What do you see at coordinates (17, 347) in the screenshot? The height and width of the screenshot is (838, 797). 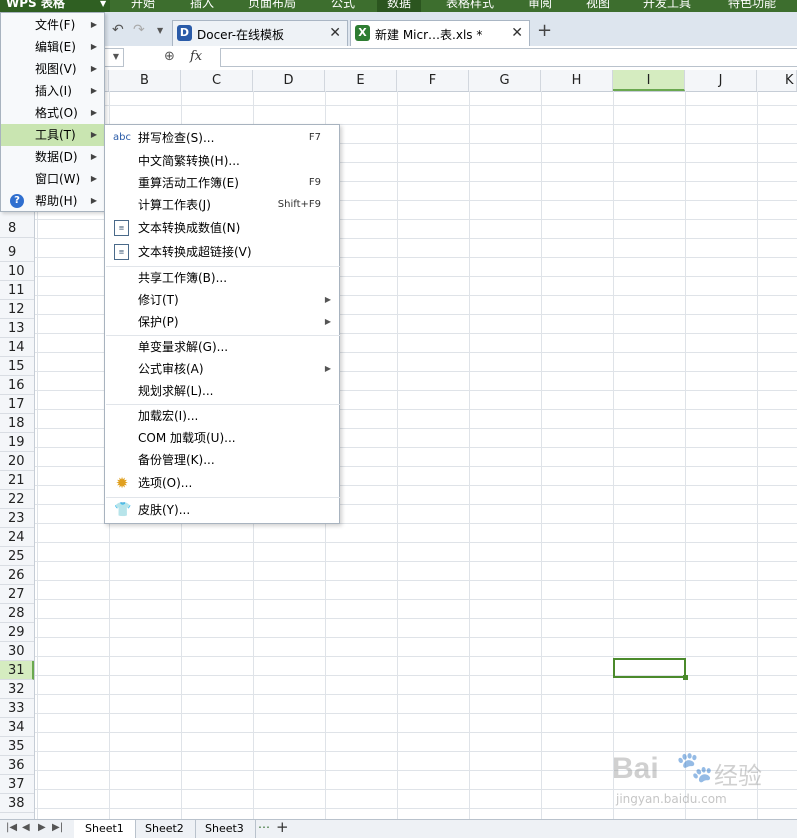 I see `row-header: 14` at bounding box center [17, 347].